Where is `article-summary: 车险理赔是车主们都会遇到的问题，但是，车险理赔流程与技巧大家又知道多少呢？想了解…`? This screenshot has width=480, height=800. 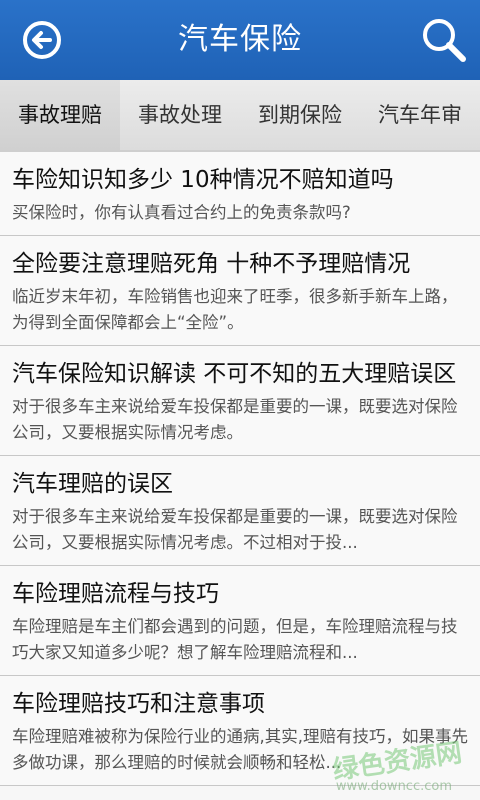 article-summary: 车险理赔是车主们都会遇到的问题，但是，车险理赔流程与技巧大家又知道多少呢？想了解… is located at coordinates (235, 639).